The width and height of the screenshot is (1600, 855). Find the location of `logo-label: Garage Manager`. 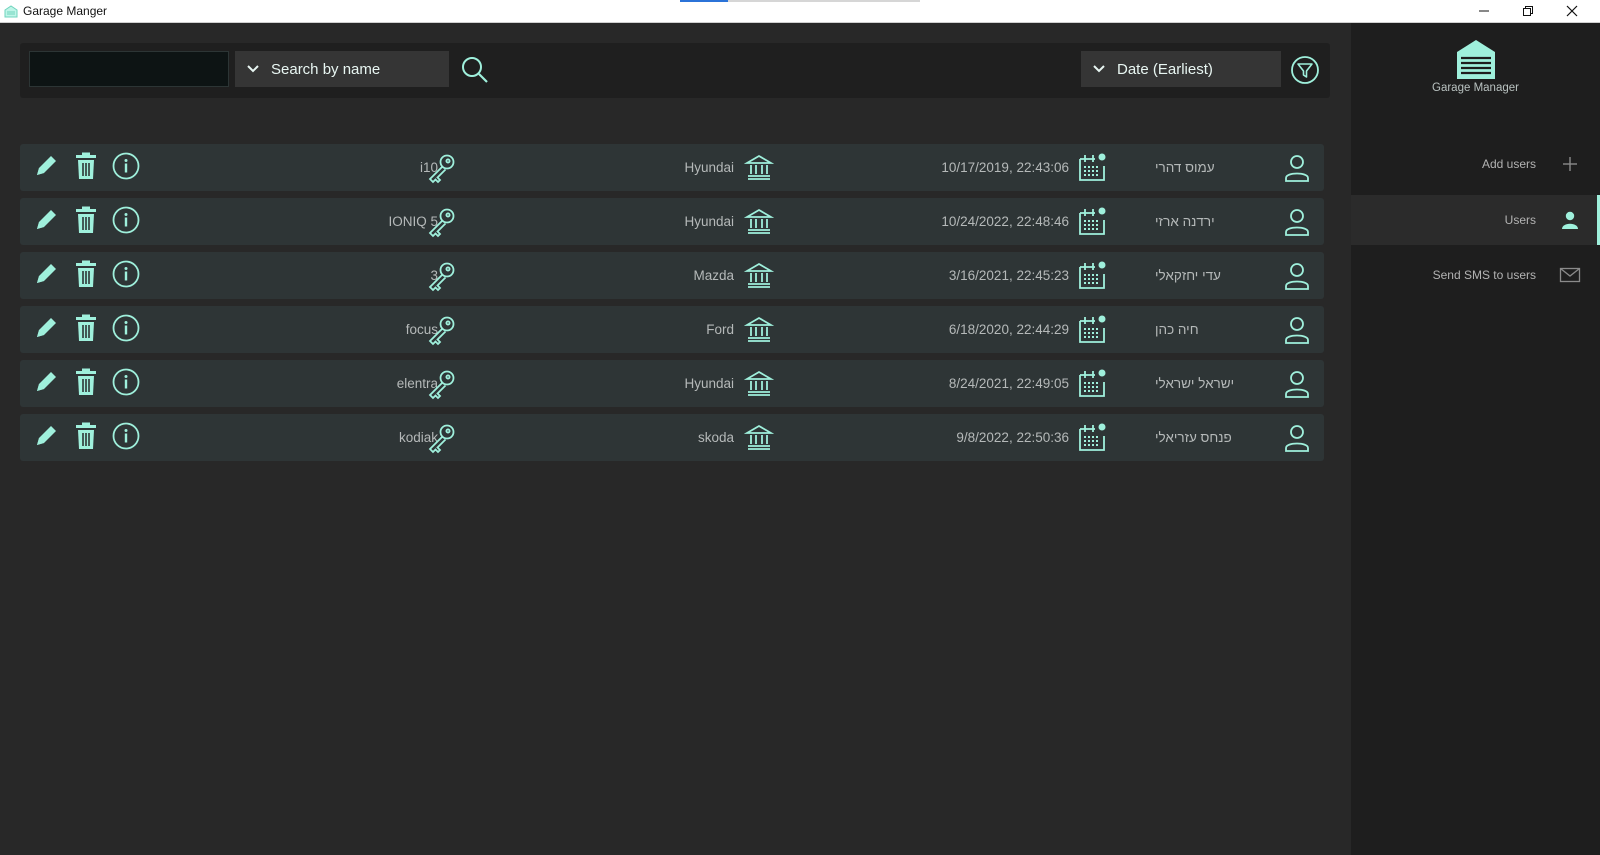

logo-label: Garage Manager is located at coordinates (1475, 88).